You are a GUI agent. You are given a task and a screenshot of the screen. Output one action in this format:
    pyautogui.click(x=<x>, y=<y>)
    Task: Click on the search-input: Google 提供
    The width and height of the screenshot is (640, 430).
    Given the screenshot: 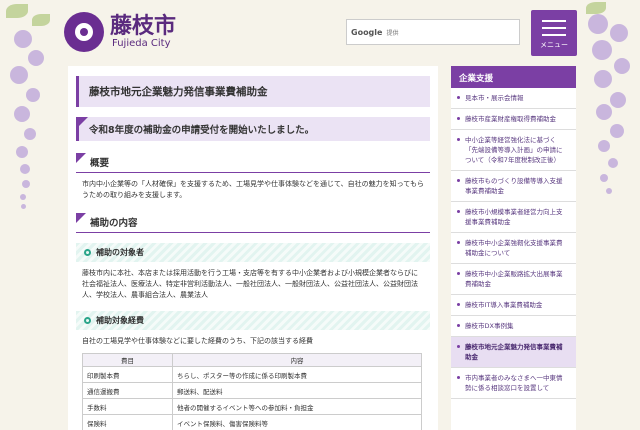 What is the action you would take?
    pyautogui.click(x=433, y=32)
    